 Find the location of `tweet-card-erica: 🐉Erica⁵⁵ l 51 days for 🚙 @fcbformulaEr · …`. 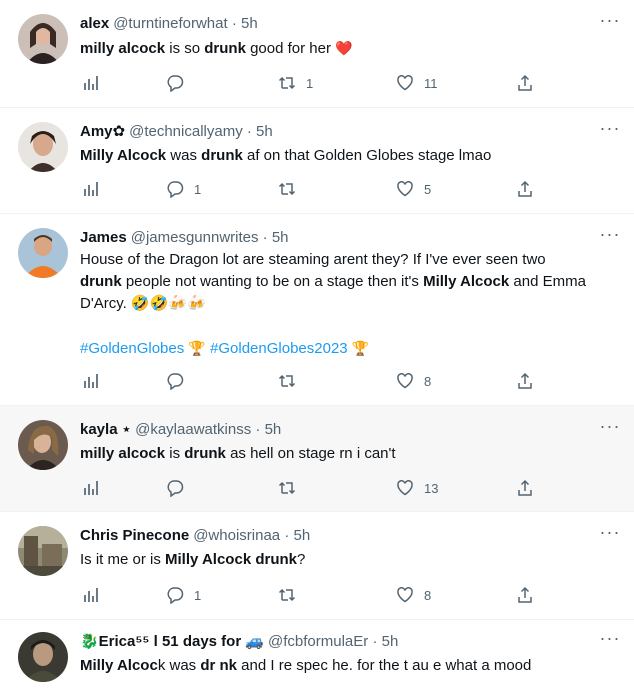

tweet-card-erica: 🐉Erica⁵⁵ l 51 days for 🚙 @fcbformulaEr · … is located at coordinates (317, 655).